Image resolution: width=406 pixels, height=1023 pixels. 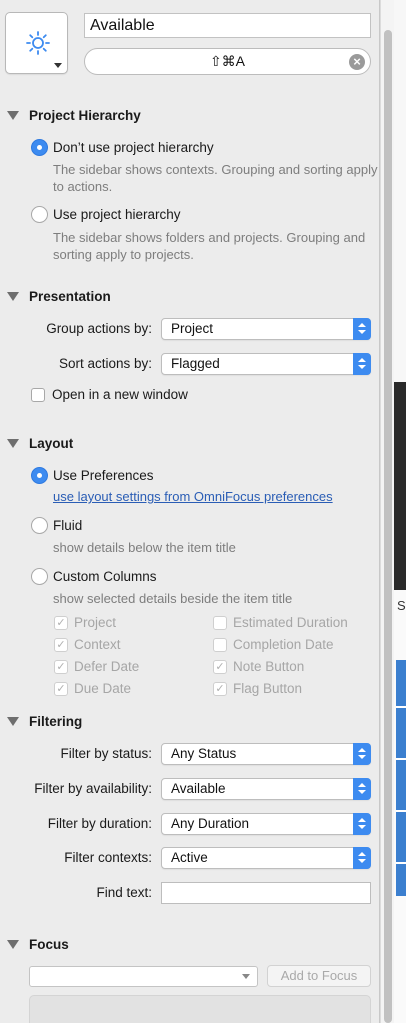 I want to click on radio-fluid, so click(x=39, y=525).